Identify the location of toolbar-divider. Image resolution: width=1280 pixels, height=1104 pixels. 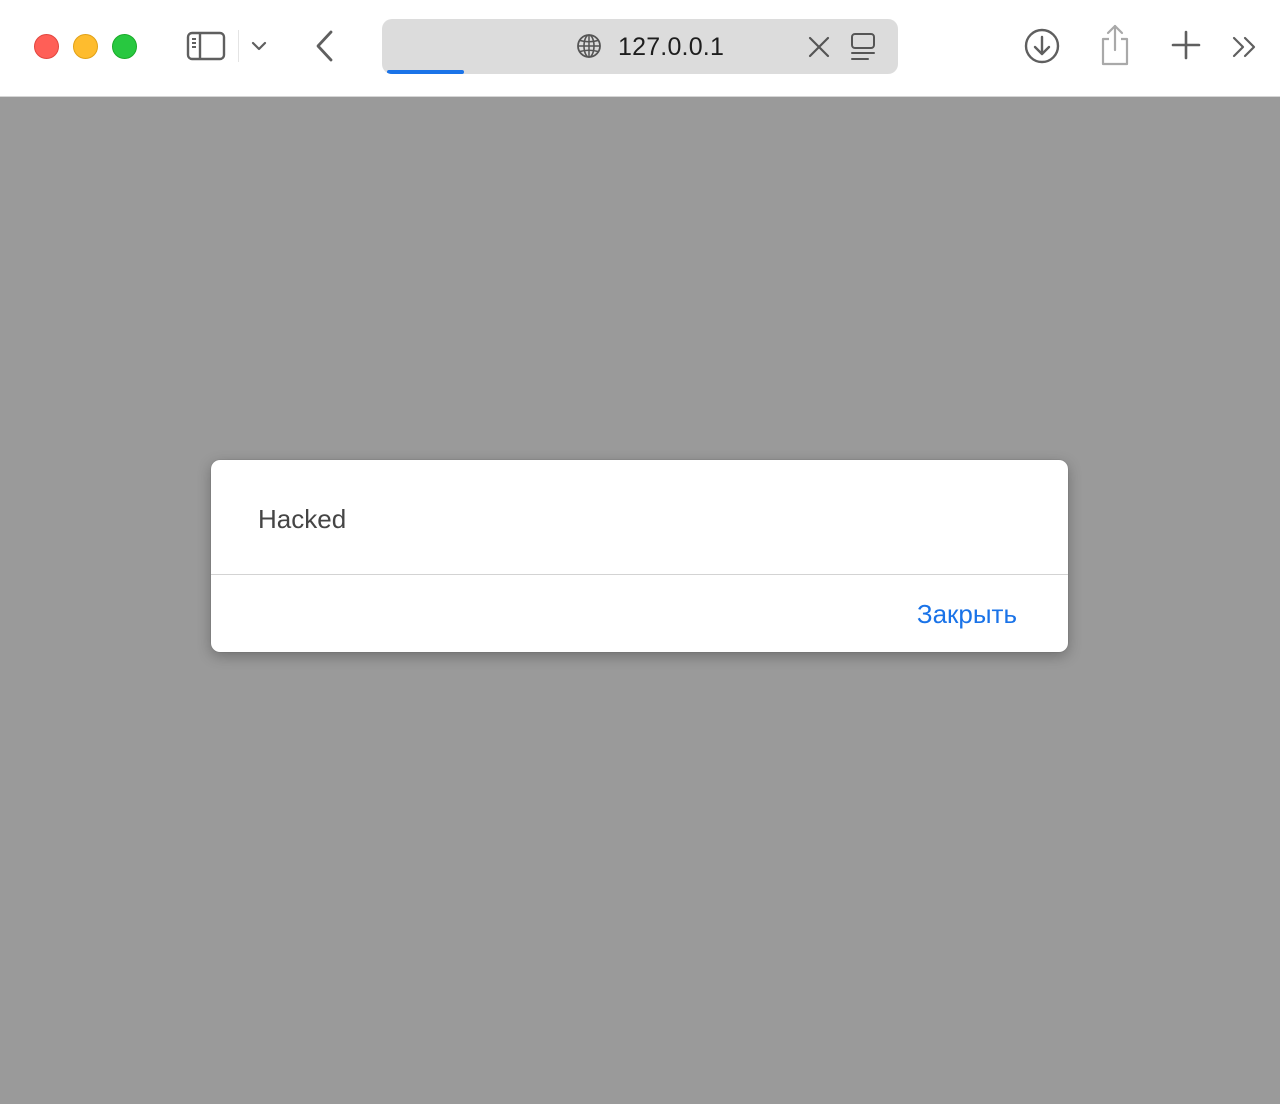
(238, 46).